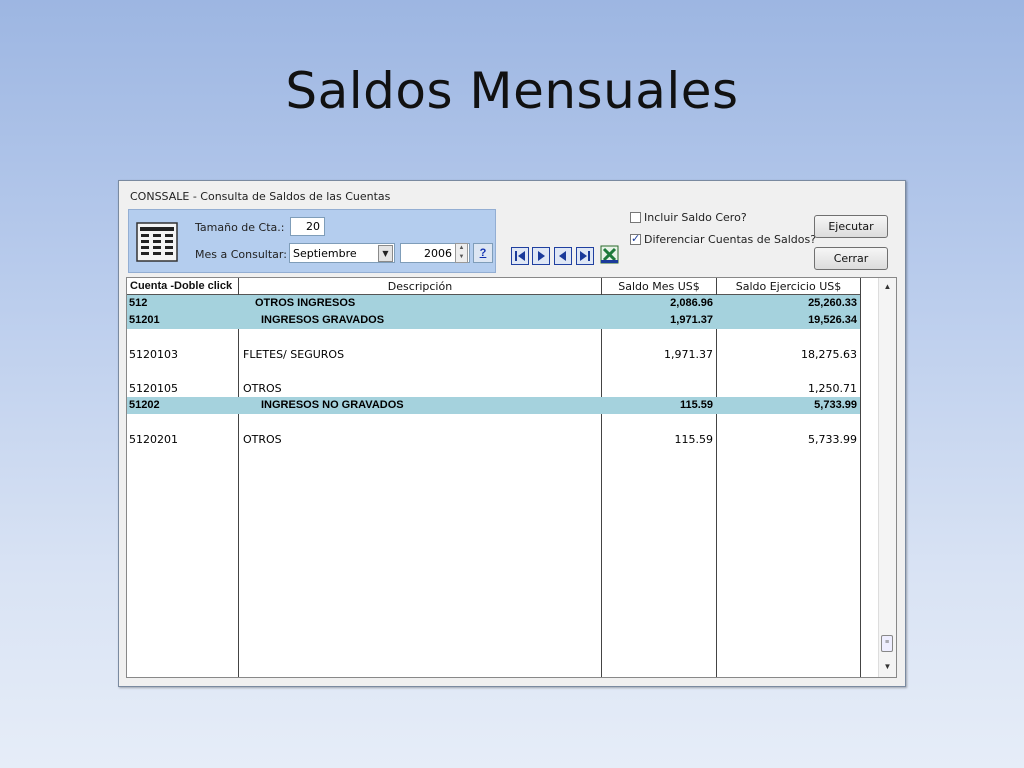 The width and height of the screenshot is (1024, 768). What do you see at coordinates (144, 320) in the screenshot?
I see `cell-cuenta: 51201` at bounding box center [144, 320].